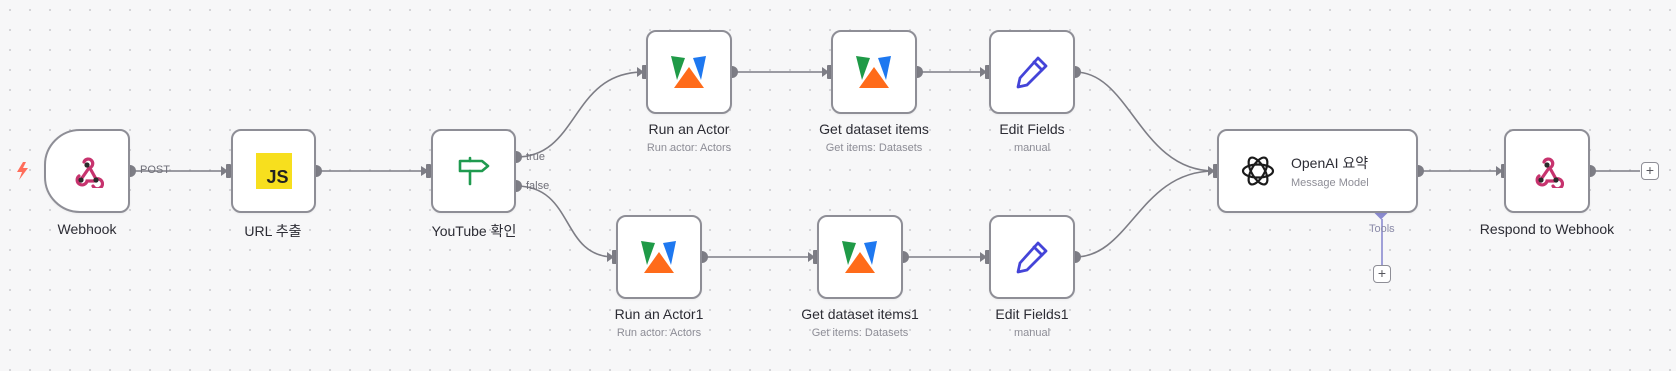 The image size is (1676, 371). Describe the element at coordinates (659, 333) in the screenshot. I see `node-subtitle-run-actor1: Run actor: Actors` at that location.